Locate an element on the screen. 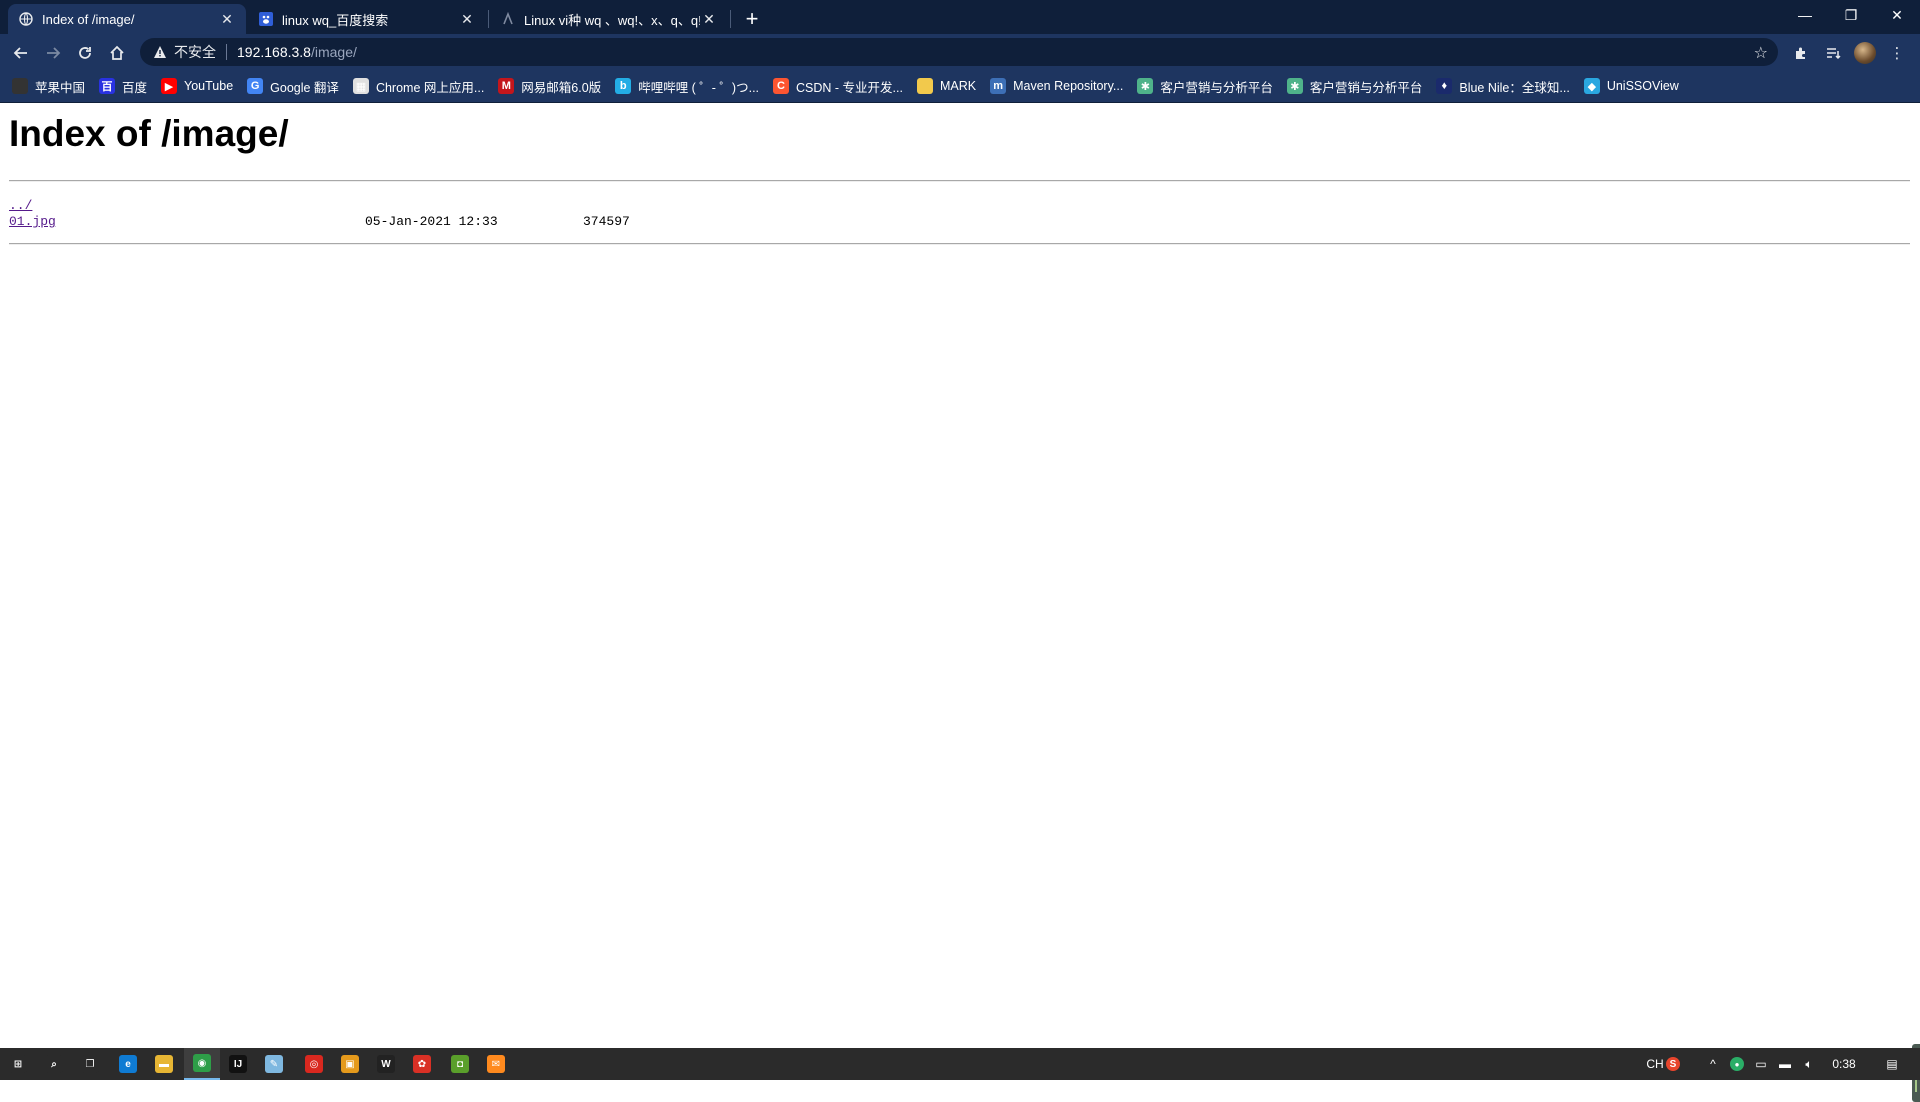 The image size is (1920, 1102). wechat-tray-icon: ● is located at coordinates (1737, 1064).